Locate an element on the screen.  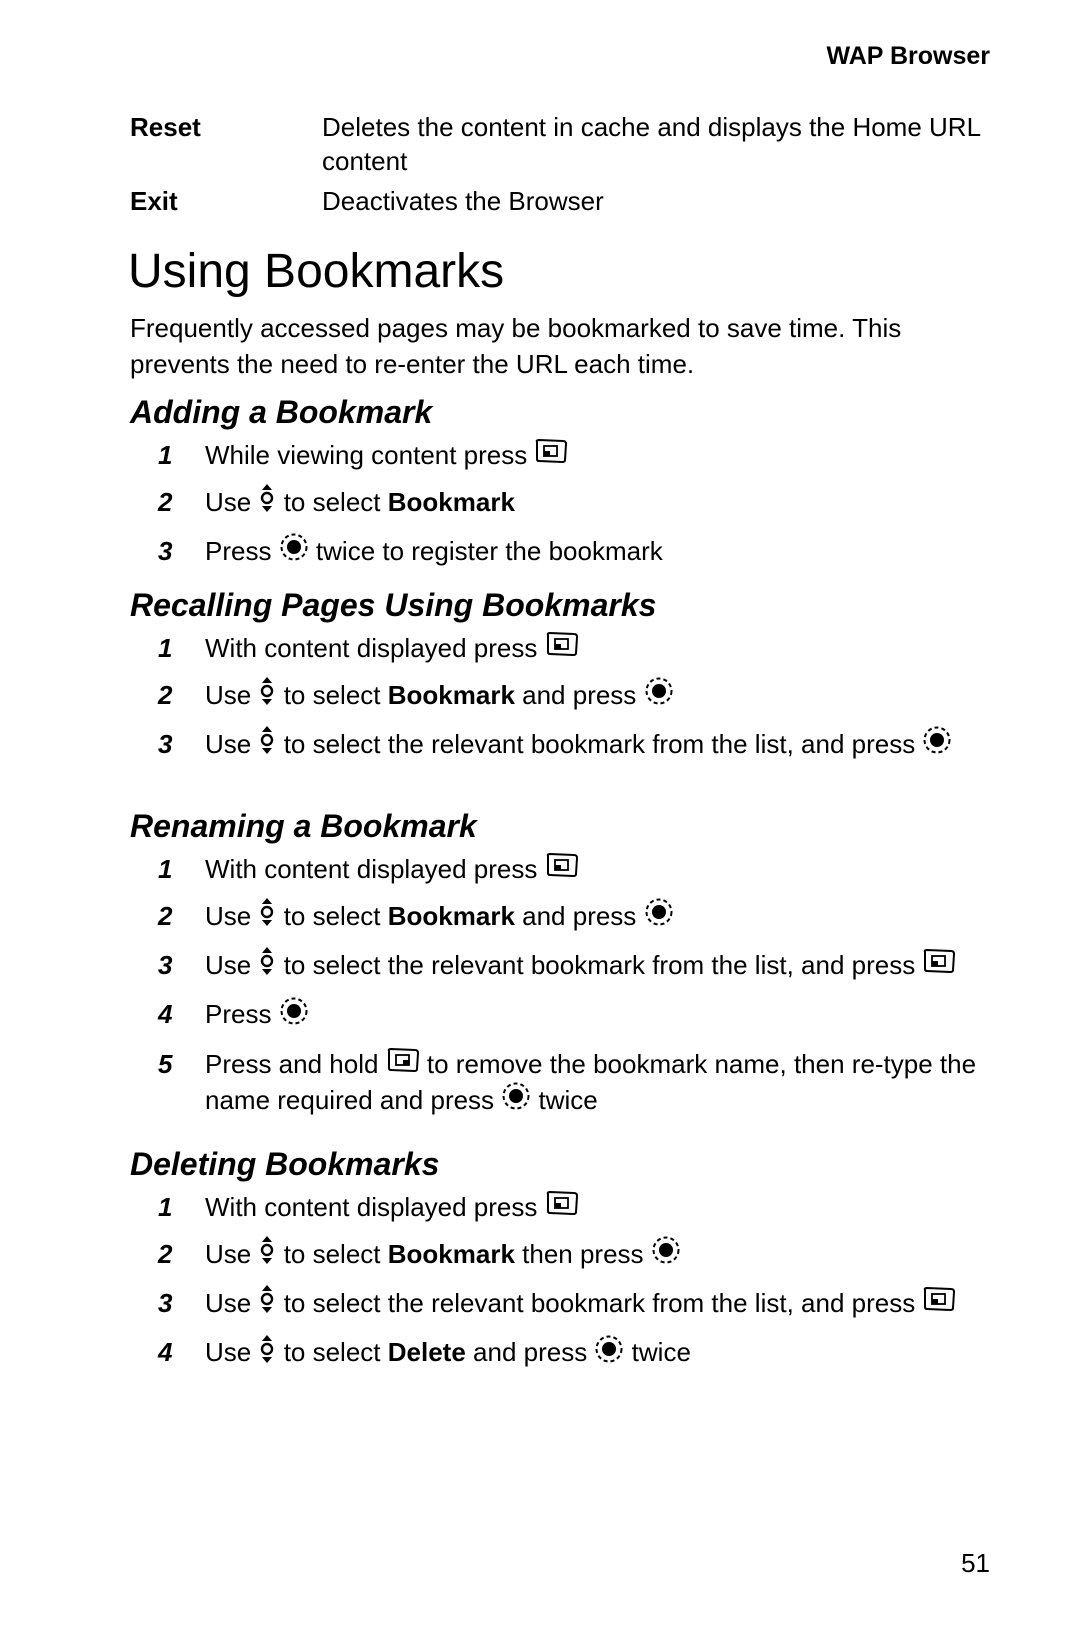
section-heading: Deleting Bookmarks is located at coordinates (285, 1164).